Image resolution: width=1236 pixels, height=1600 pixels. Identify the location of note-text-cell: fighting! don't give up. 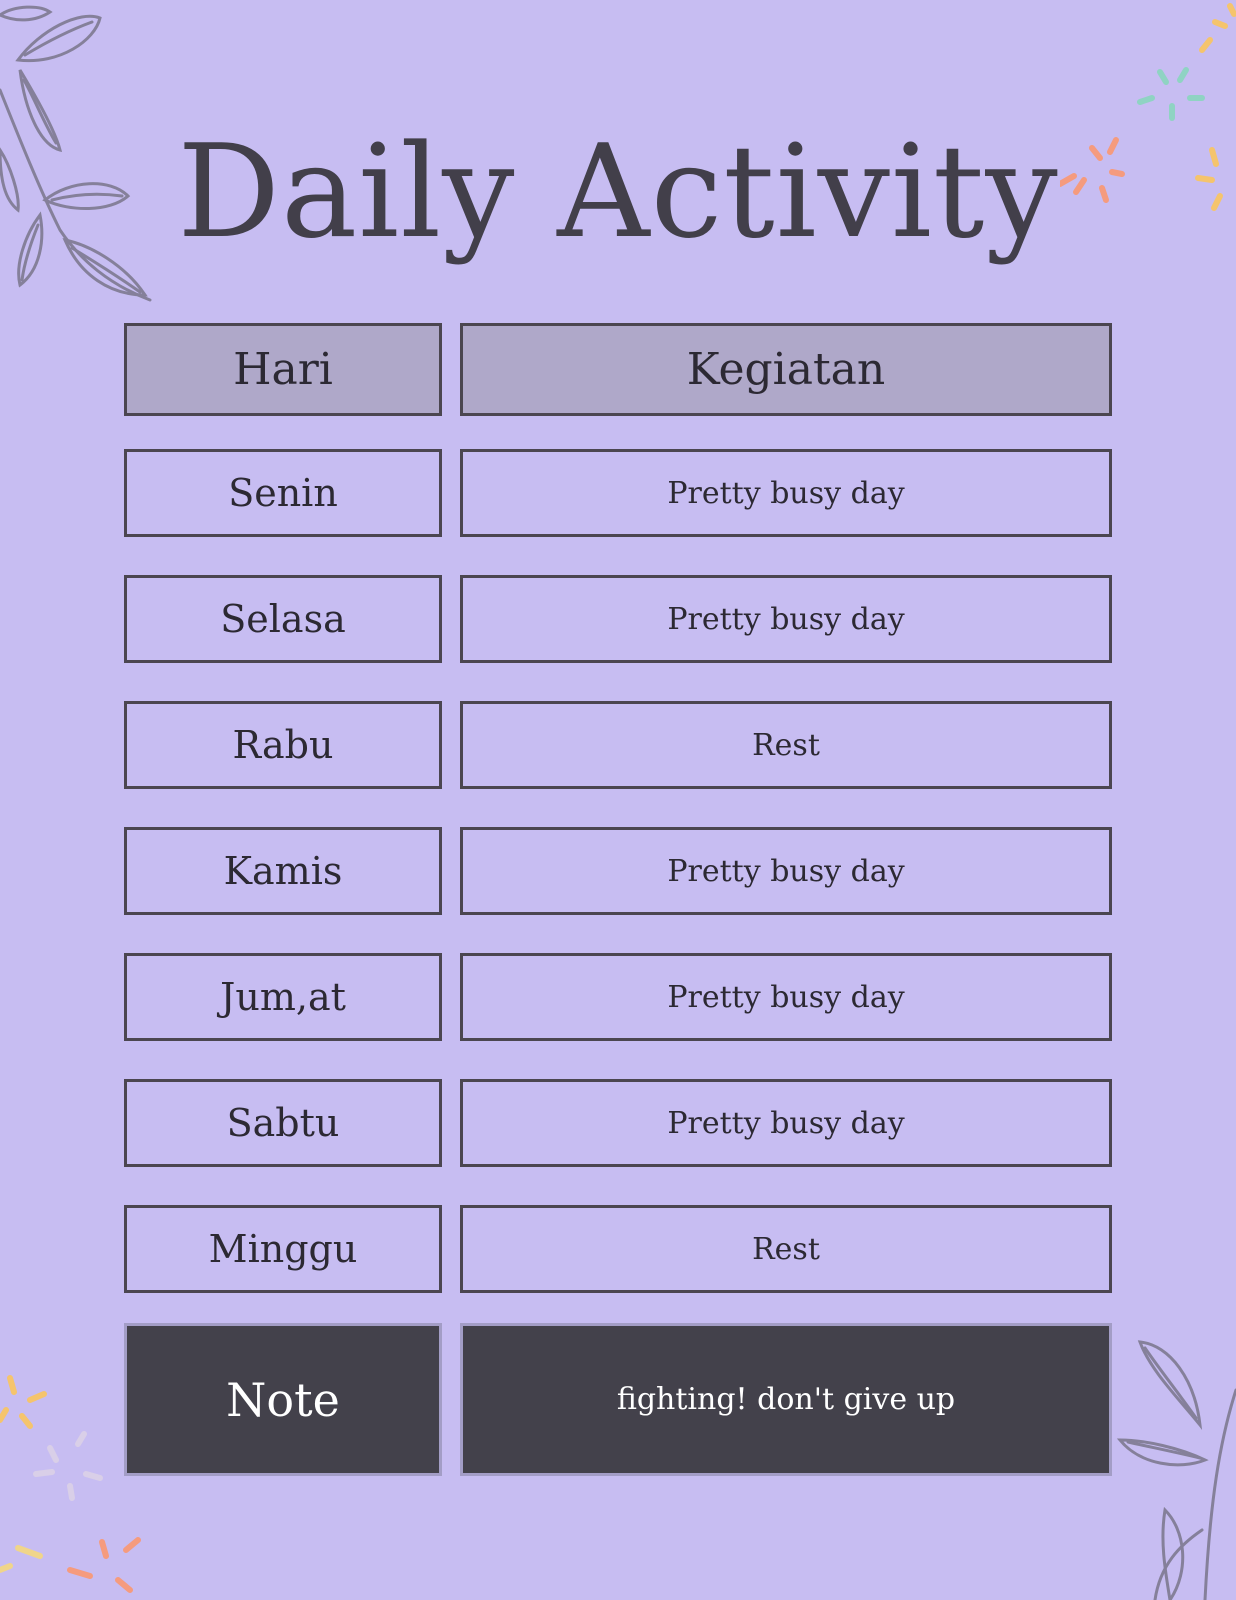
(786, 1399).